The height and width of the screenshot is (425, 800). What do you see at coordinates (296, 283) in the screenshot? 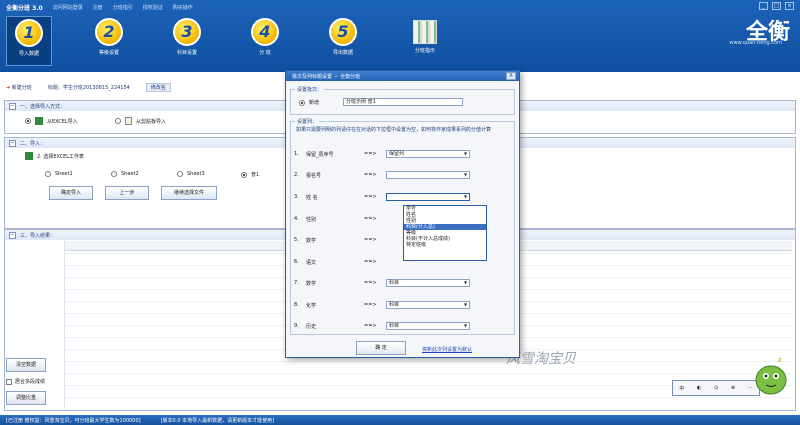
I see `row-number: 7.` at bounding box center [296, 283].